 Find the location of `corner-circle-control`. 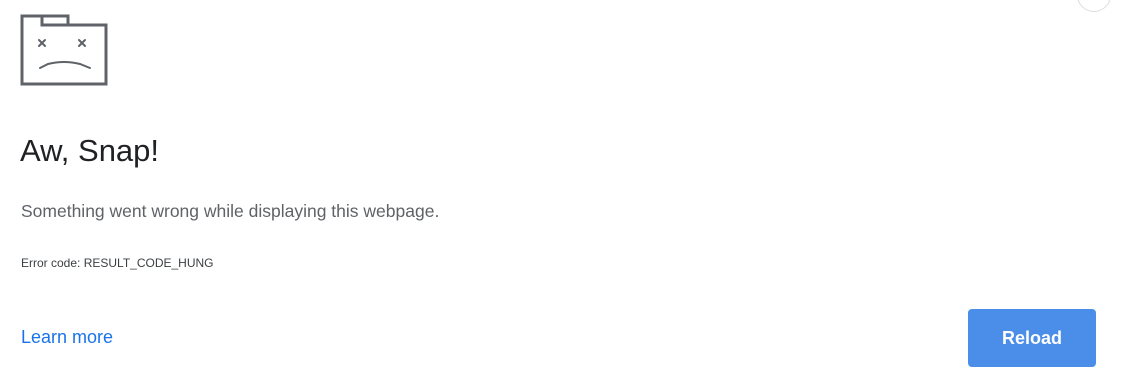

corner-circle-control is located at coordinates (1094, 6).